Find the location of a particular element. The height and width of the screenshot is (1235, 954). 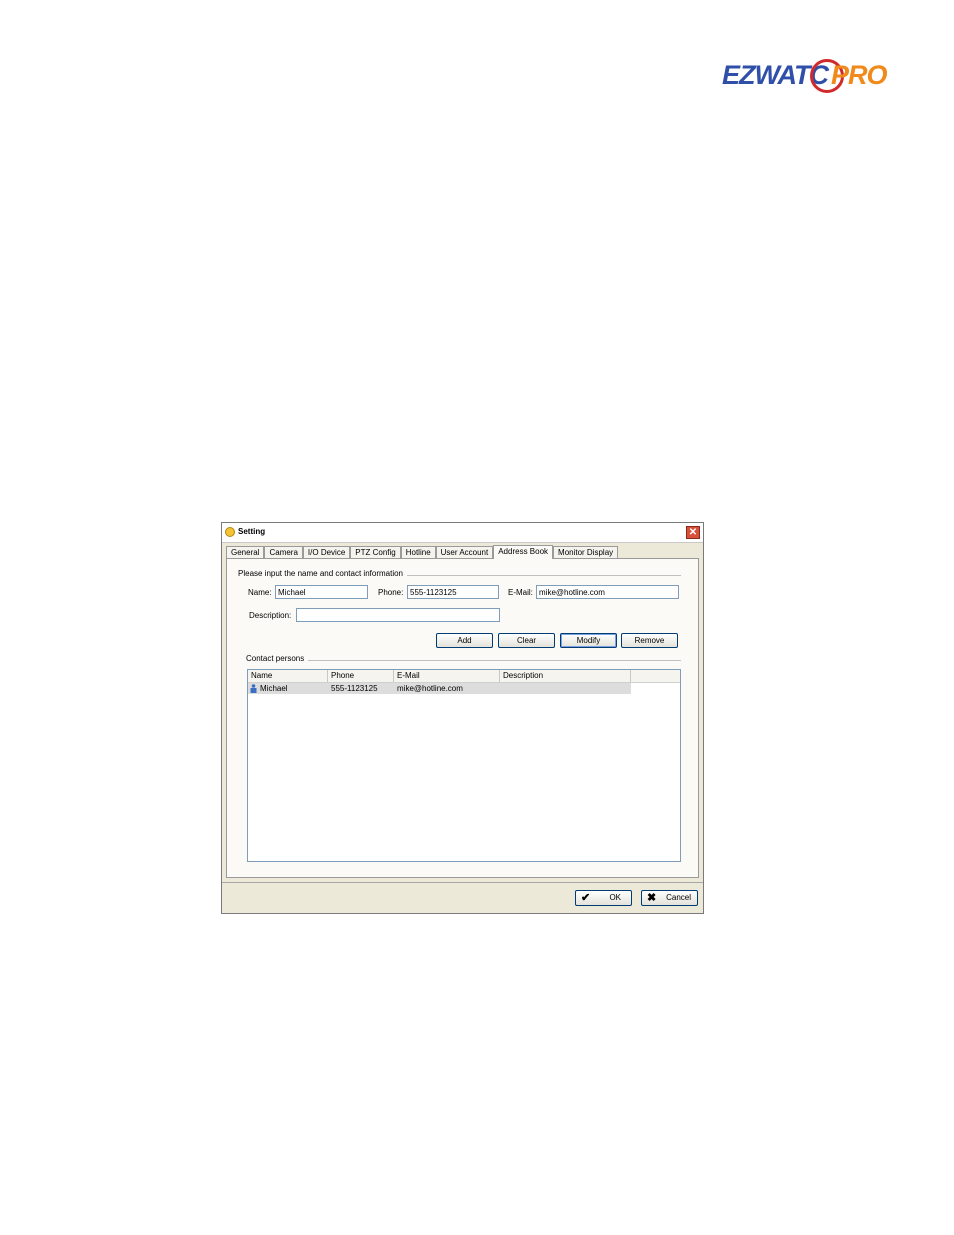

phone-field is located at coordinates (453, 592).